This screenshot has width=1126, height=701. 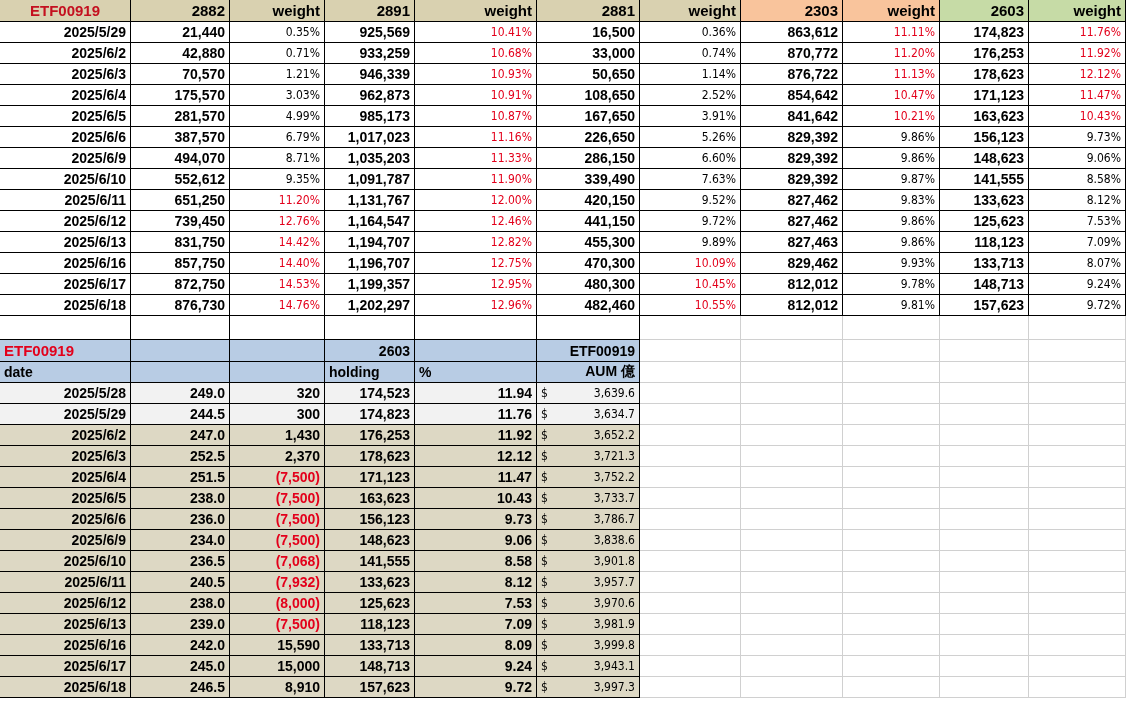 What do you see at coordinates (370, 11) in the screenshot?
I see `column-header: 2891` at bounding box center [370, 11].